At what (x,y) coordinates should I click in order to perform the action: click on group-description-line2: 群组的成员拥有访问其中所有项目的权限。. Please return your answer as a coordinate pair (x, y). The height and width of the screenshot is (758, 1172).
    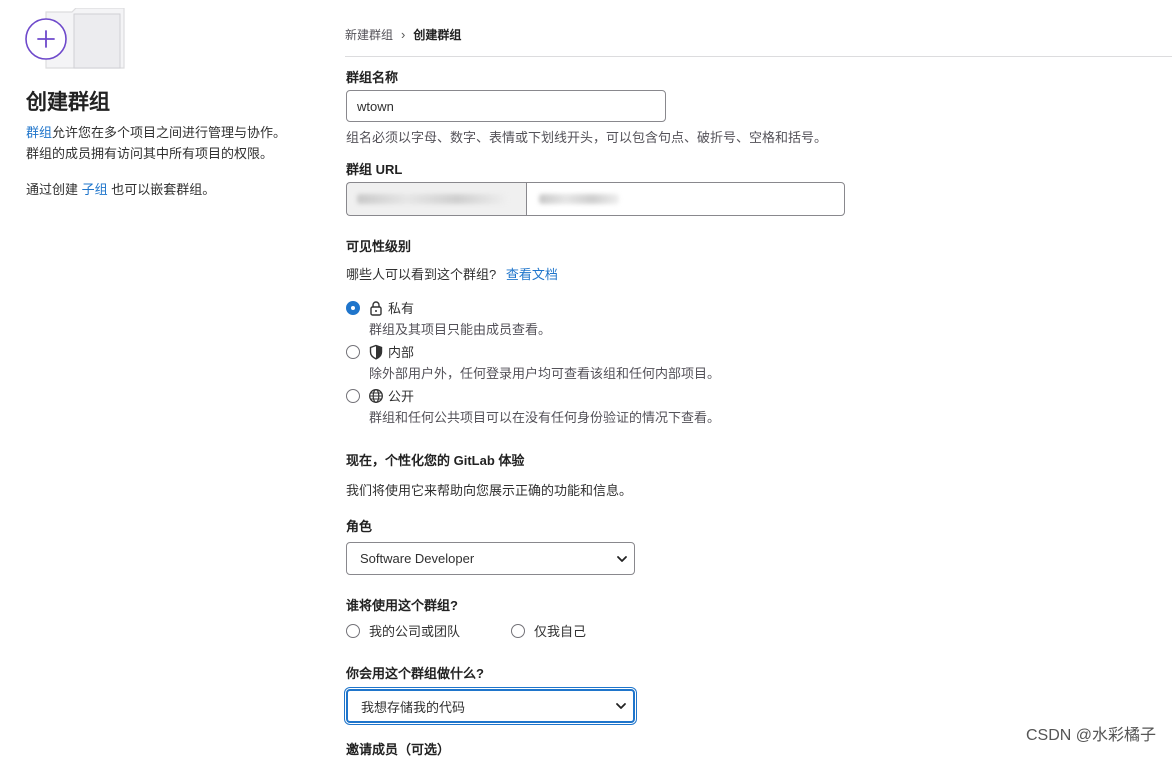
    Looking at the image, I should click on (150, 153).